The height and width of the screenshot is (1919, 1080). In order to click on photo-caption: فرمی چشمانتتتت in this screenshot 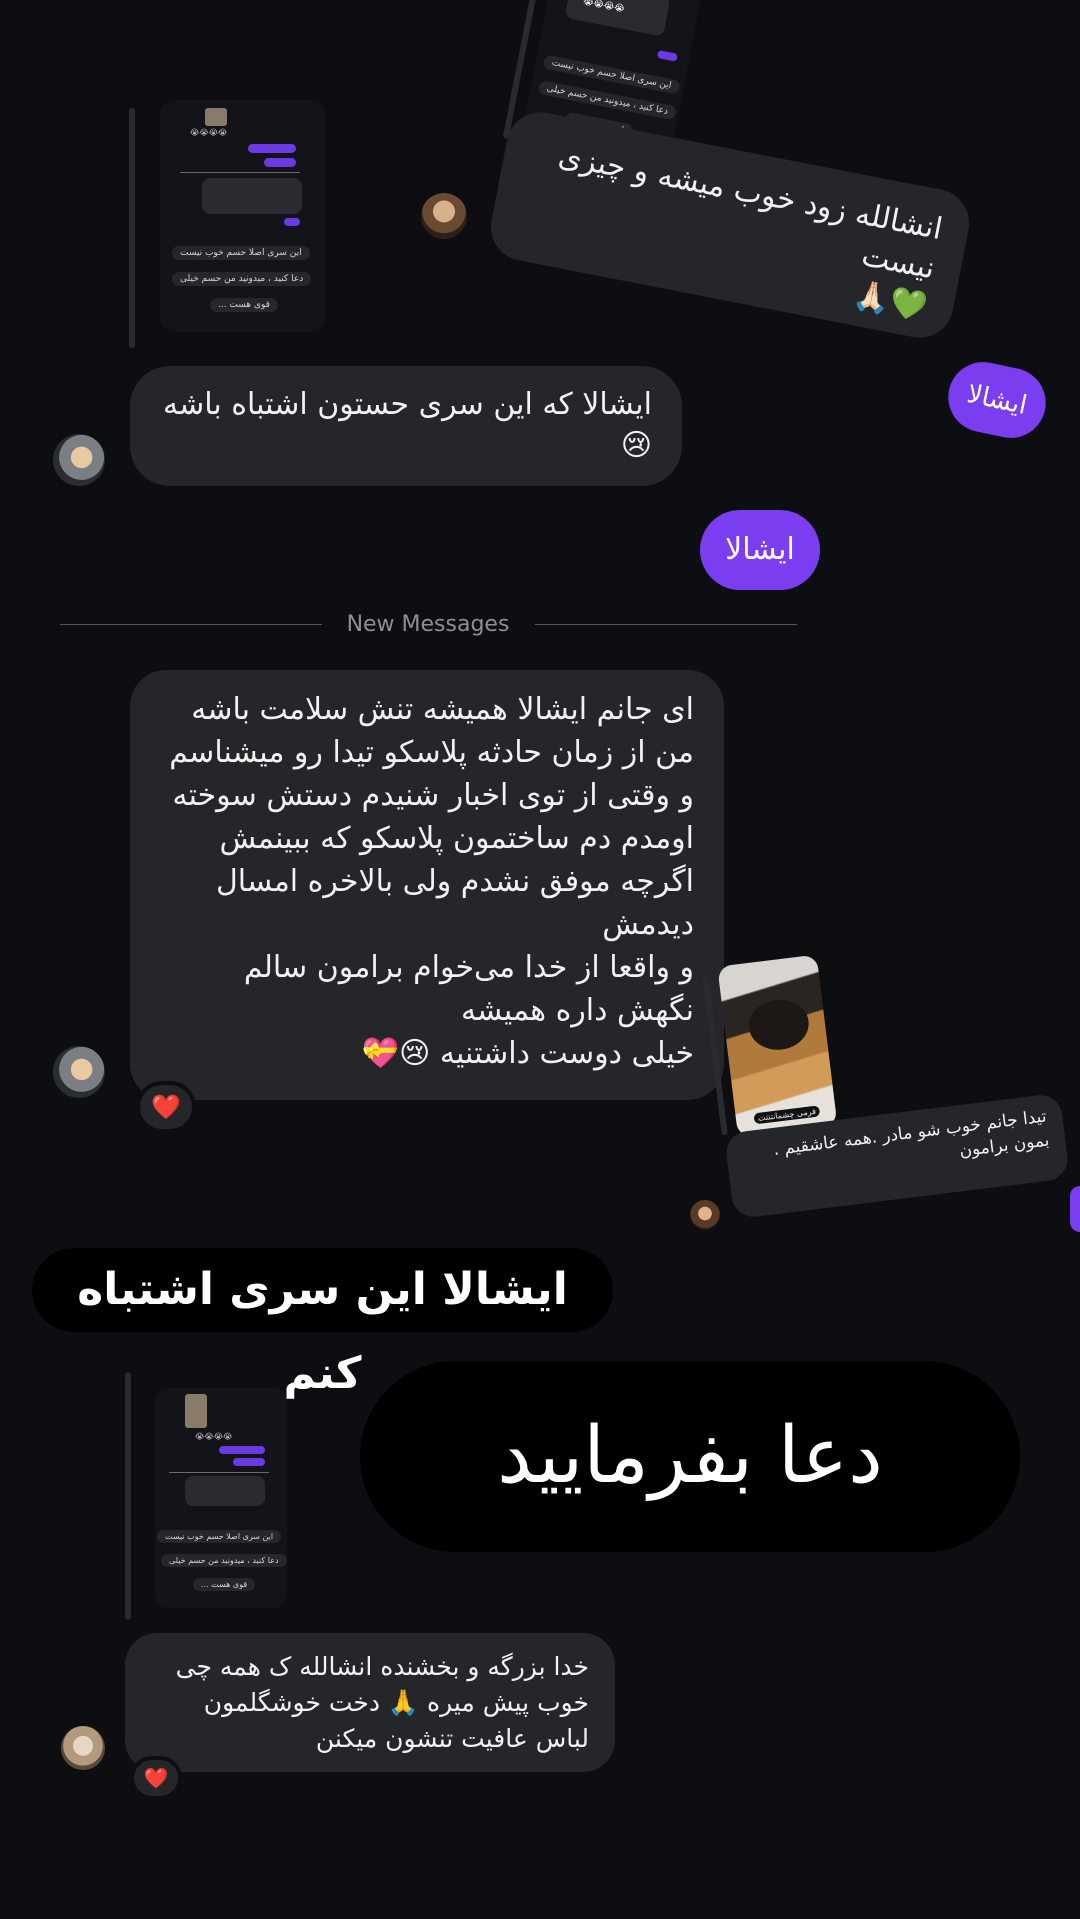, I will do `click(787, 1115)`.